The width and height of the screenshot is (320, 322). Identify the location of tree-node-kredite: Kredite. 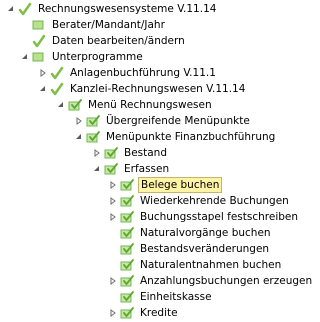
(144, 313).